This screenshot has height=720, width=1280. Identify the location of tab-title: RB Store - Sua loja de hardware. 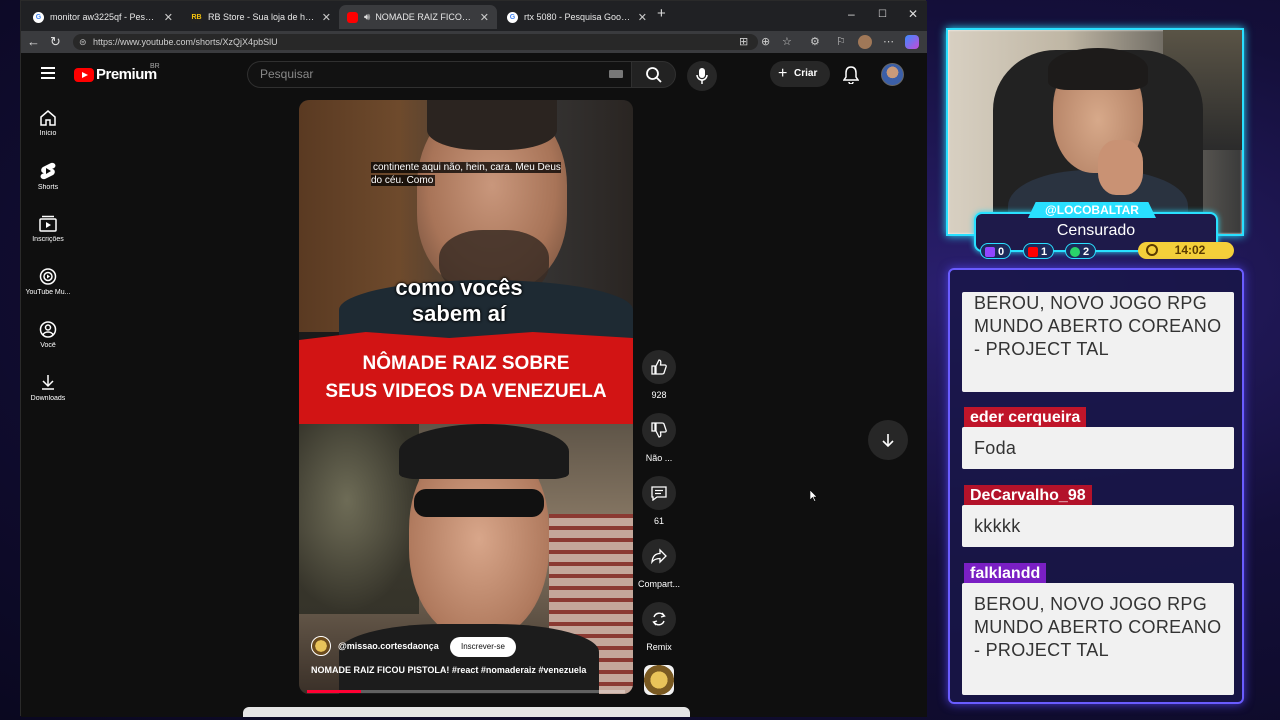
(262, 17).